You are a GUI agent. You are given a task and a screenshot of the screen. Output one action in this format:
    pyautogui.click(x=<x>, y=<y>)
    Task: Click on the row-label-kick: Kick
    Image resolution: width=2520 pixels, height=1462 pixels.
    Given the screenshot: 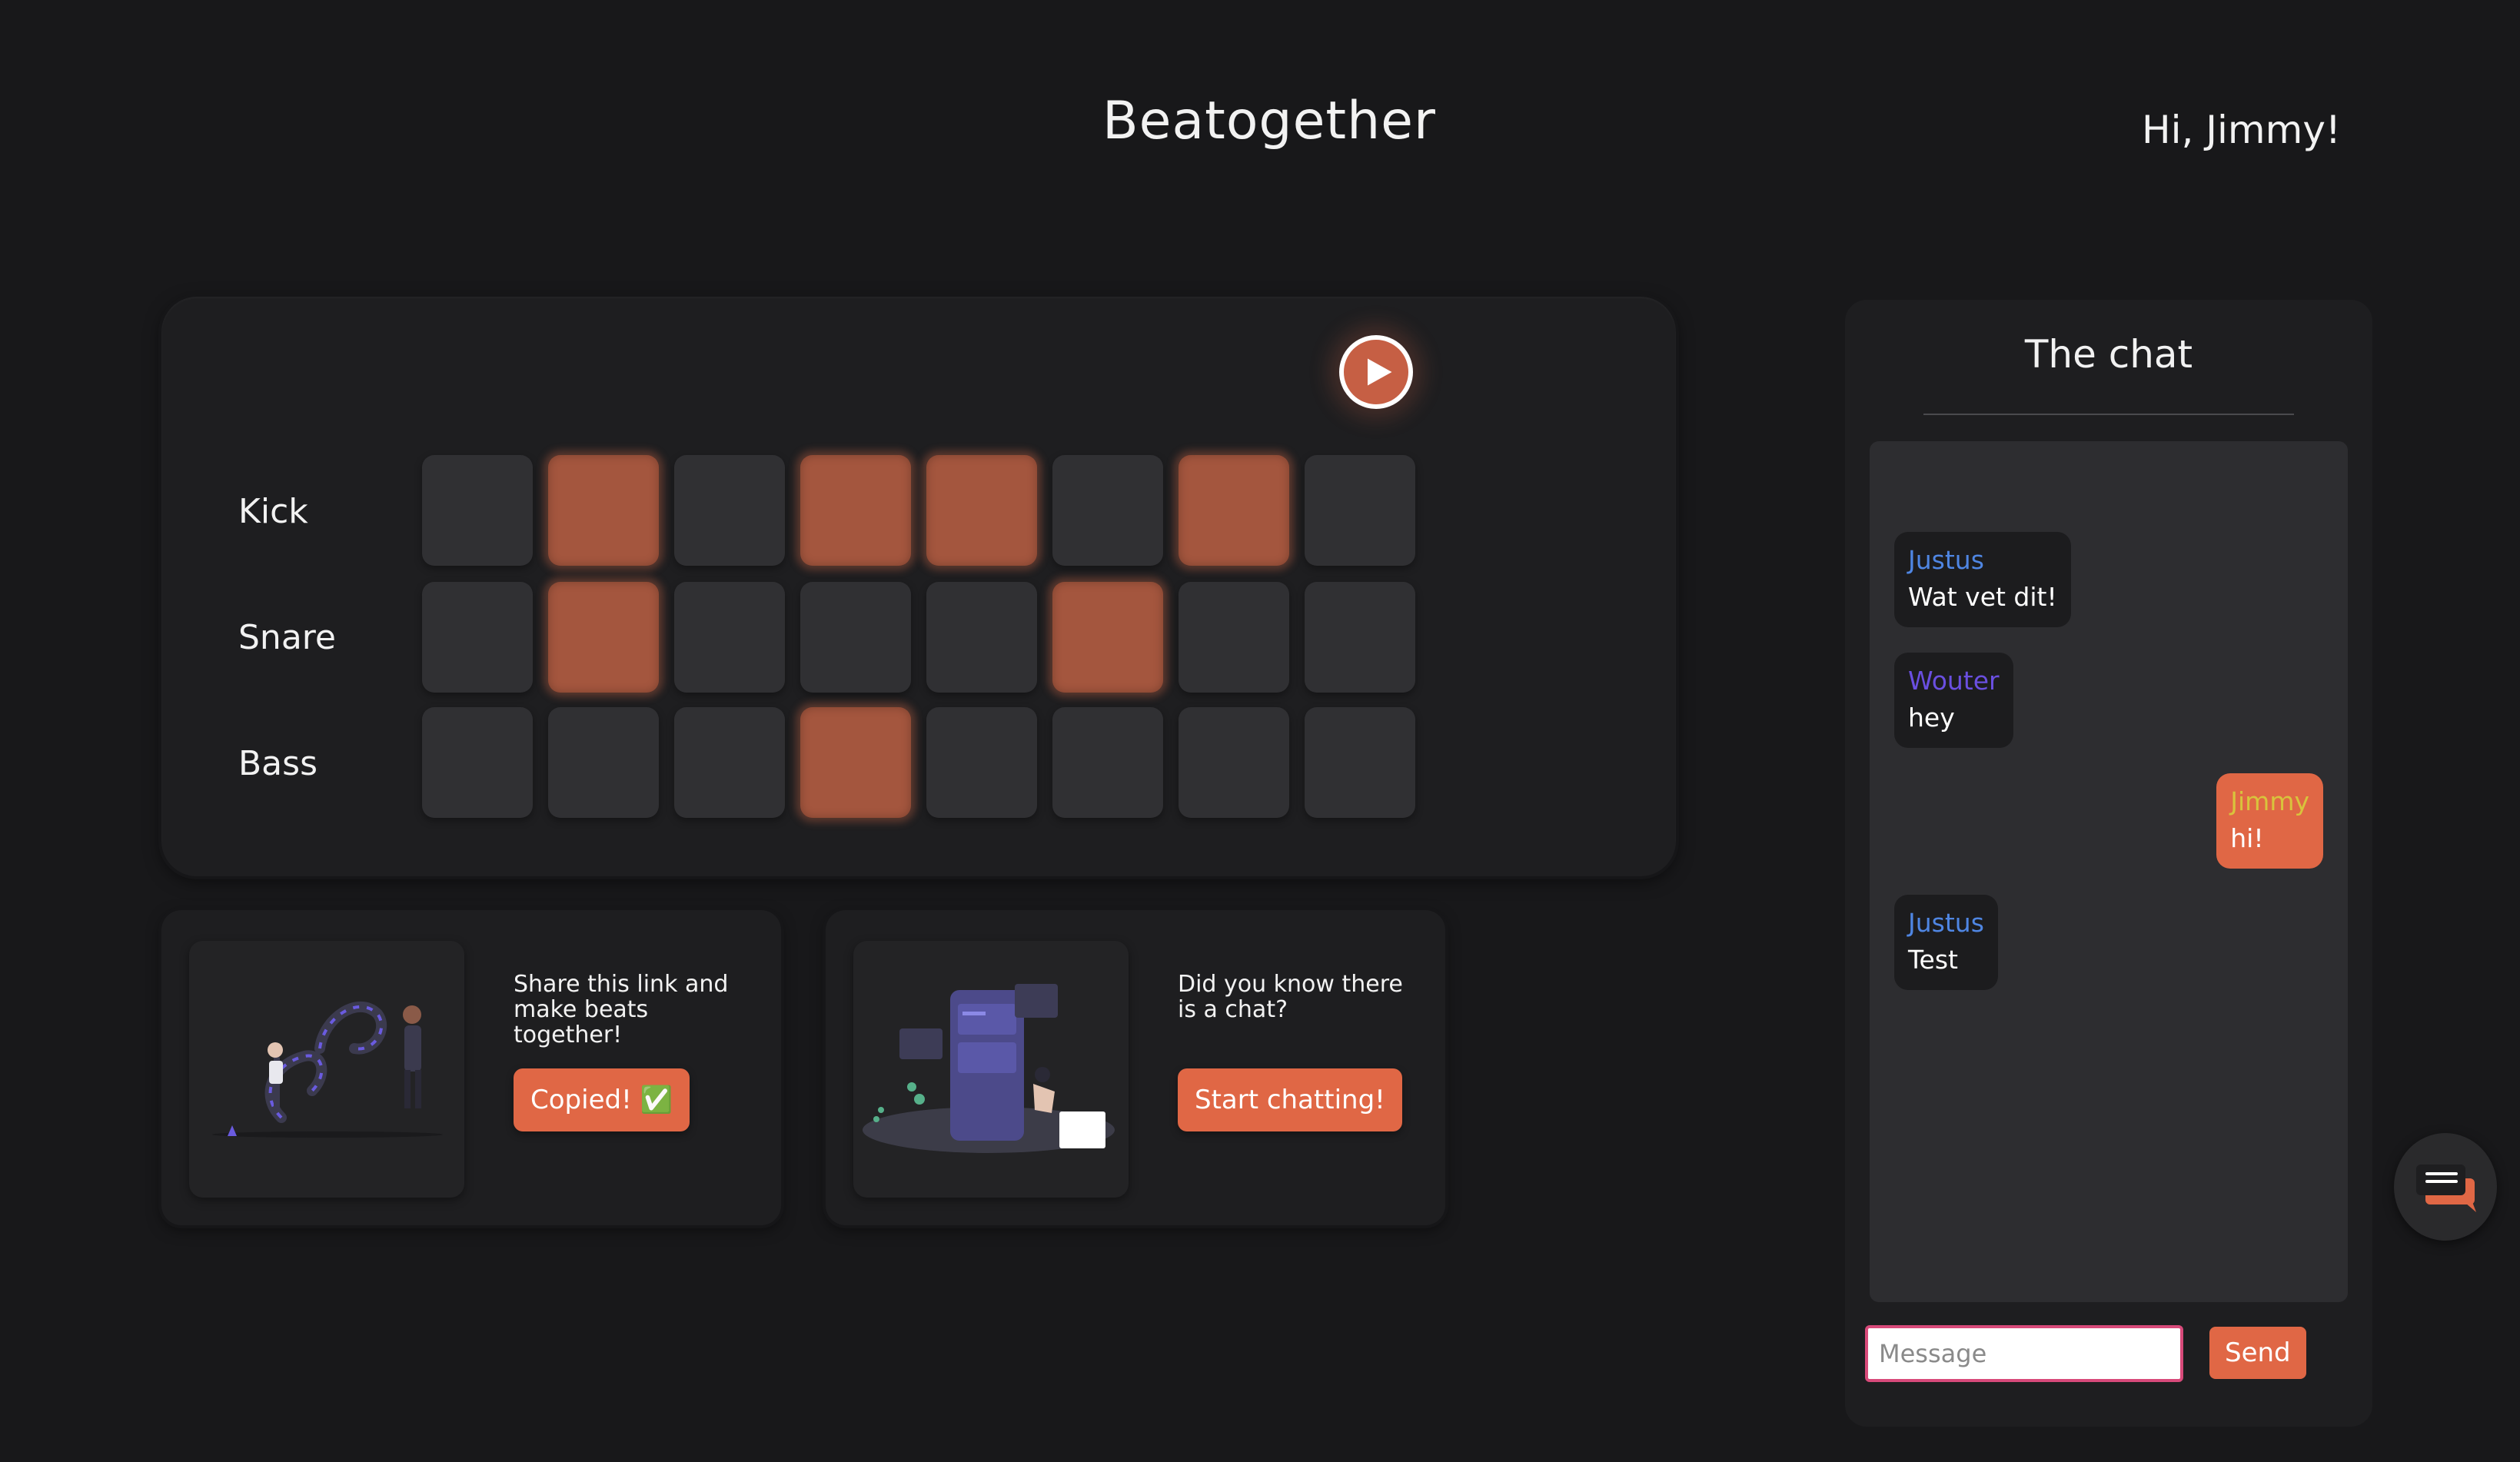 What is the action you would take?
    pyautogui.click(x=273, y=511)
    